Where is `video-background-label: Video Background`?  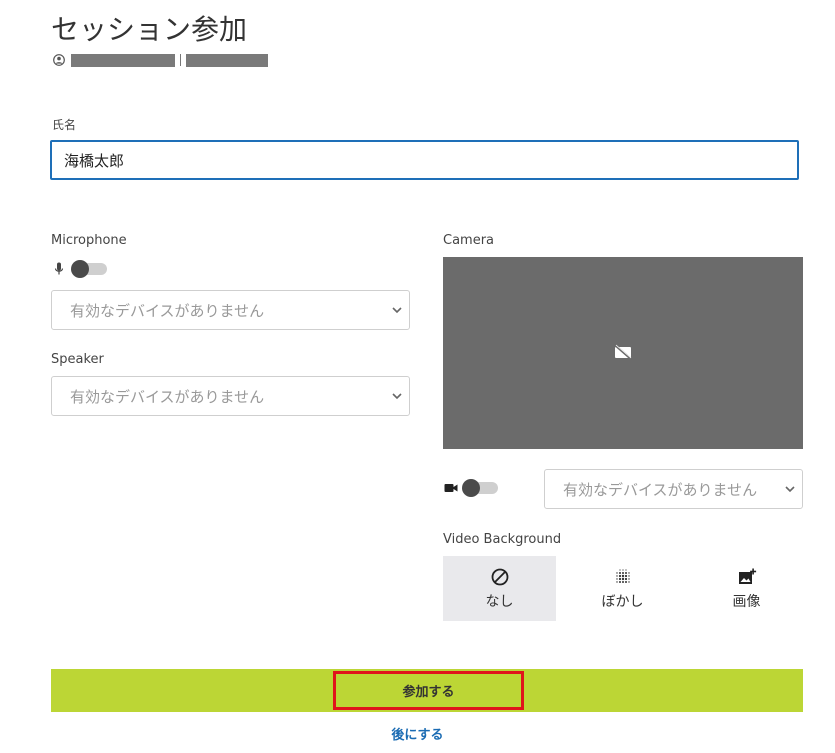
video-background-label: Video Background is located at coordinates (502, 539).